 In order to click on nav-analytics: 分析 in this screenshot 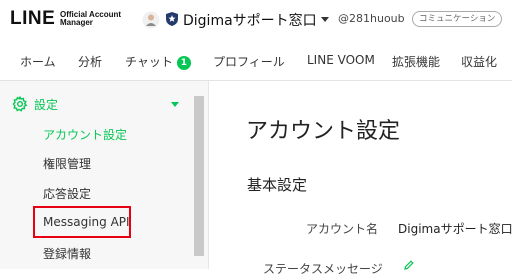, I will do `click(90, 61)`.